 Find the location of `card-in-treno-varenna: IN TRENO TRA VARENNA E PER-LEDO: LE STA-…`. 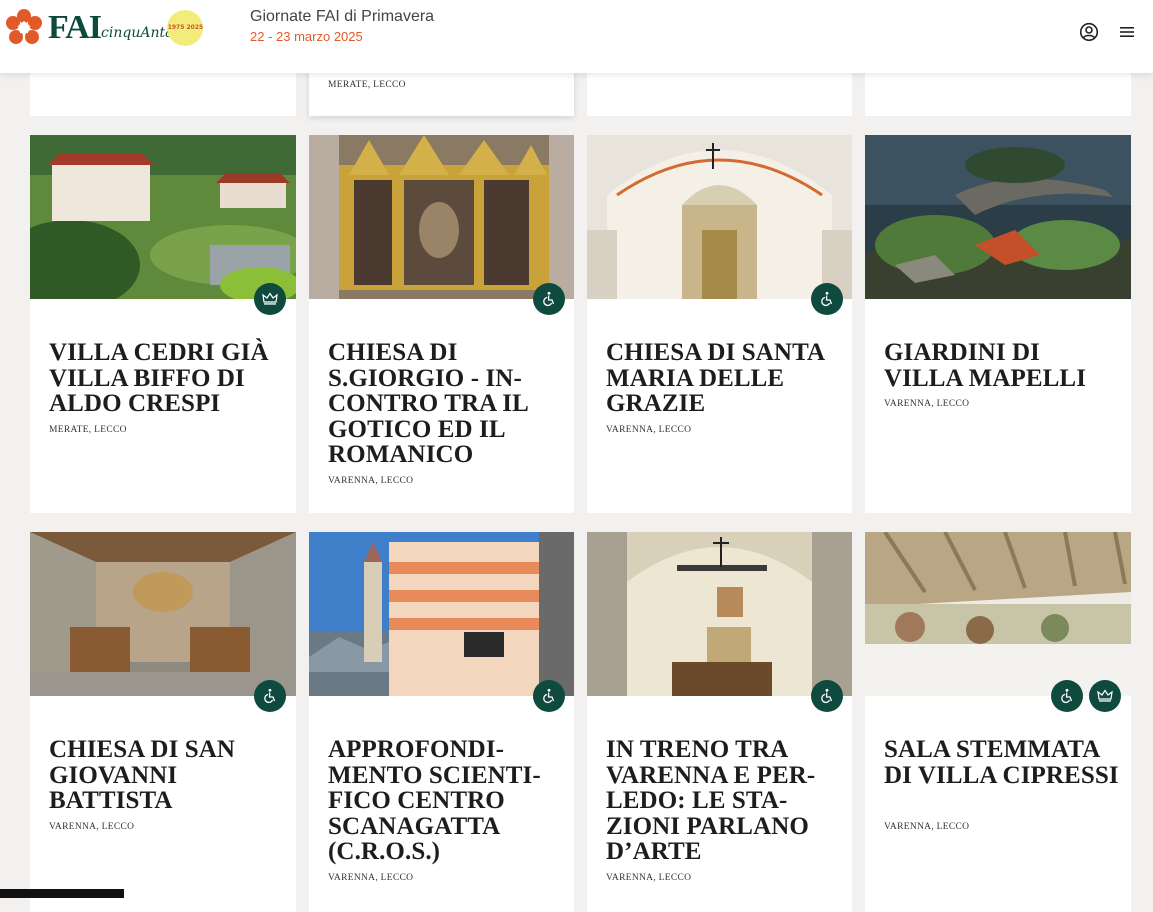

card-in-treno-varenna: IN TRENO TRA VARENNA E PER-LEDO: LE STA-… is located at coordinates (719, 722).